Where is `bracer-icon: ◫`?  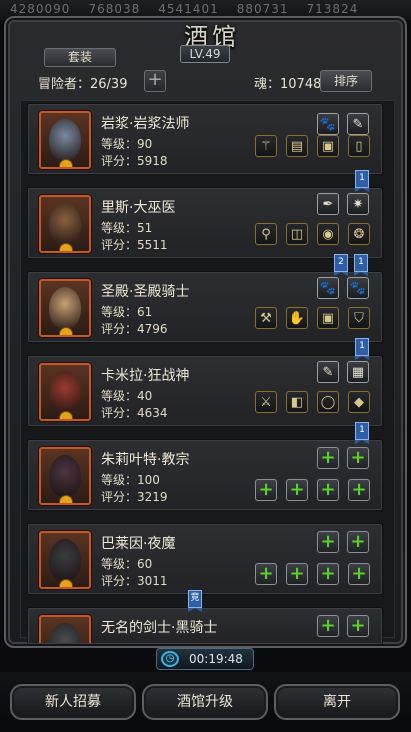
bracer-icon: ◫ is located at coordinates (297, 234).